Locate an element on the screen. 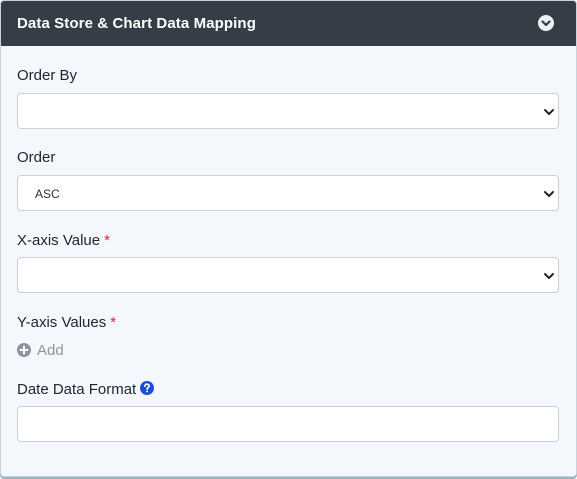 This screenshot has width=577, height=479. order-by-label: Order By is located at coordinates (47, 75).